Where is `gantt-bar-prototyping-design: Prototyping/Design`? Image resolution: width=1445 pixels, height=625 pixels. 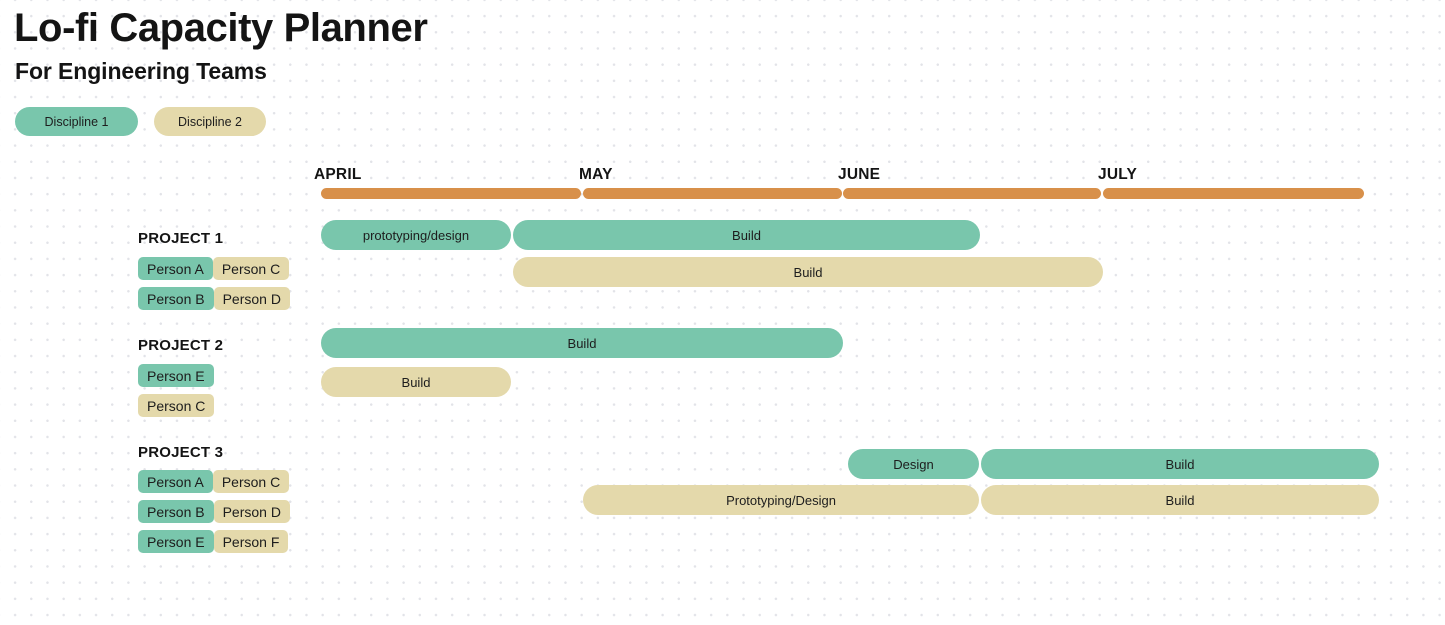
gantt-bar-prototyping-design: Prototyping/Design is located at coordinates (781, 500).